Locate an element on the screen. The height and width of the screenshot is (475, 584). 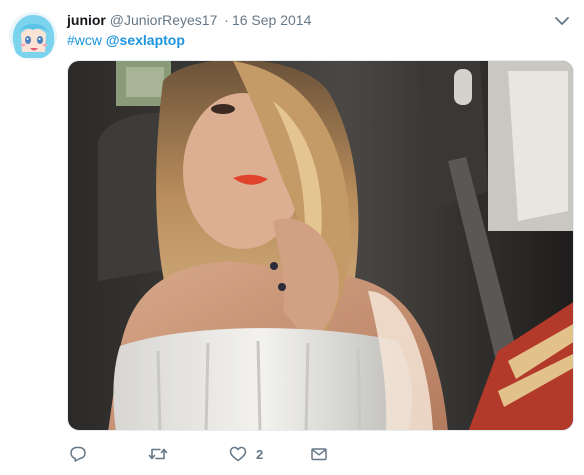
tweet-actions: 2 is located at coordinates (292, 454).